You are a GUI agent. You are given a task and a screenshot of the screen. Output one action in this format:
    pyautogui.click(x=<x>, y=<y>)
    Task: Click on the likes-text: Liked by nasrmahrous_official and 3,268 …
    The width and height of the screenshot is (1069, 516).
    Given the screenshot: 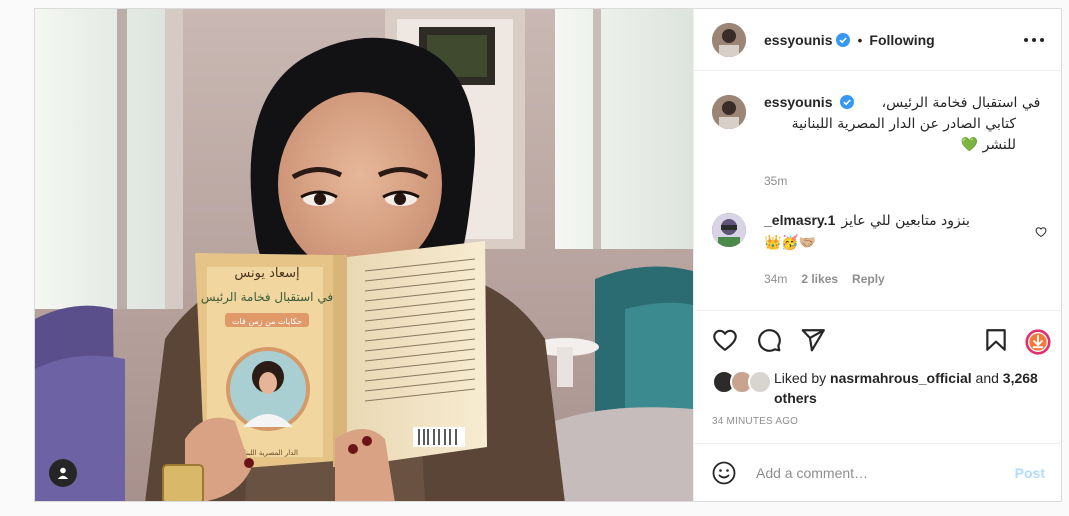 What is the action you would take?
    pyautogui.click(x=909, y=388)
    